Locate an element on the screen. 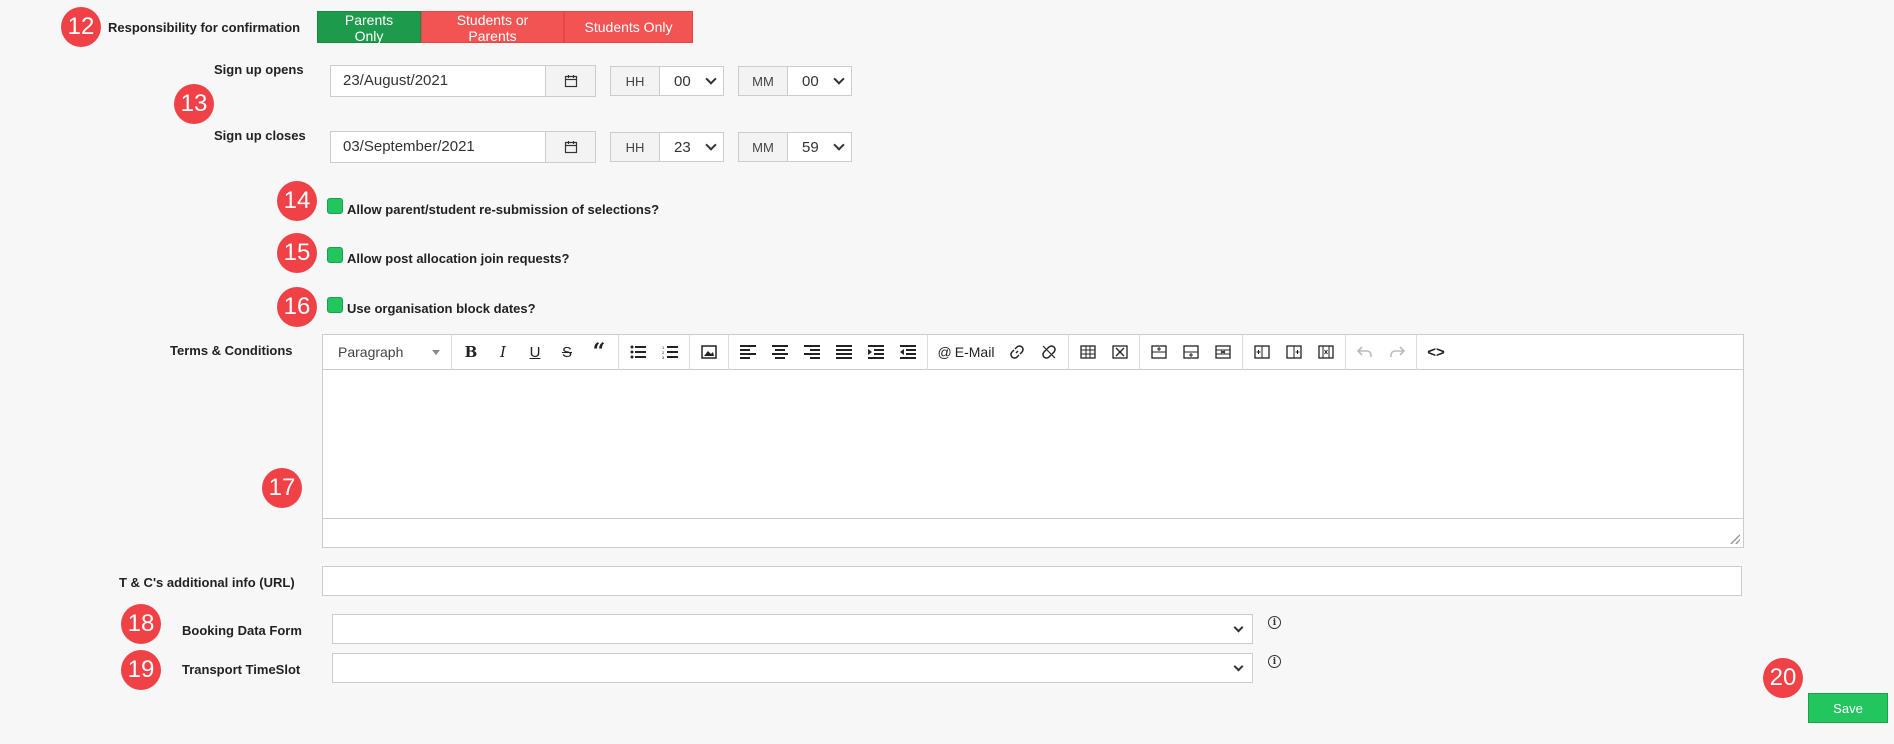 The width and height of the screenshot is (1894, 744). confirmation-label: Responsibility for confirmation is located at coordinates (204, 27).